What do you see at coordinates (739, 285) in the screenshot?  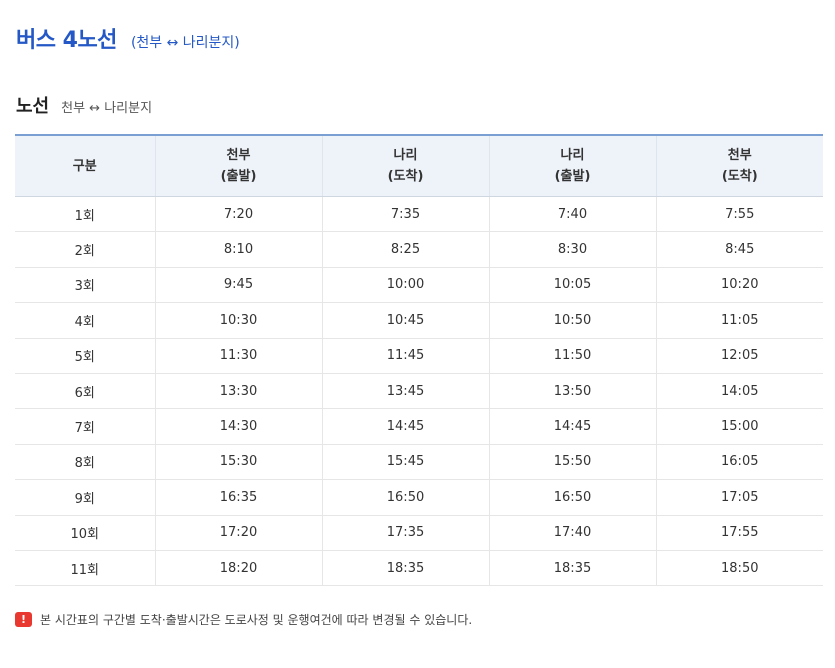 I see `time-cell: 10:20` at bounding box center [739, 285].